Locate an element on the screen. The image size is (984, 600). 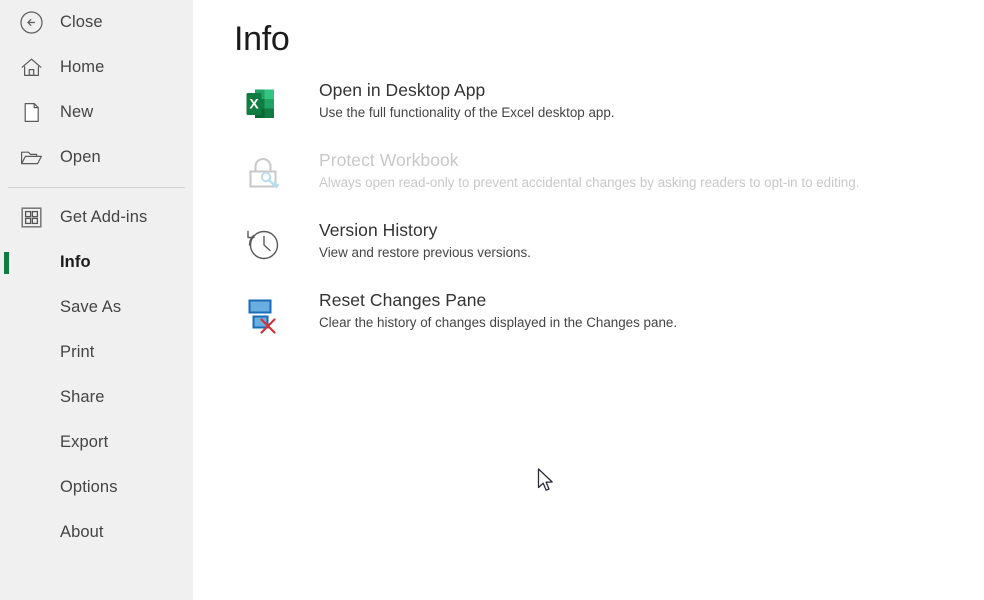
sidebar-item-open: Open is located at coordinates (96, 157).